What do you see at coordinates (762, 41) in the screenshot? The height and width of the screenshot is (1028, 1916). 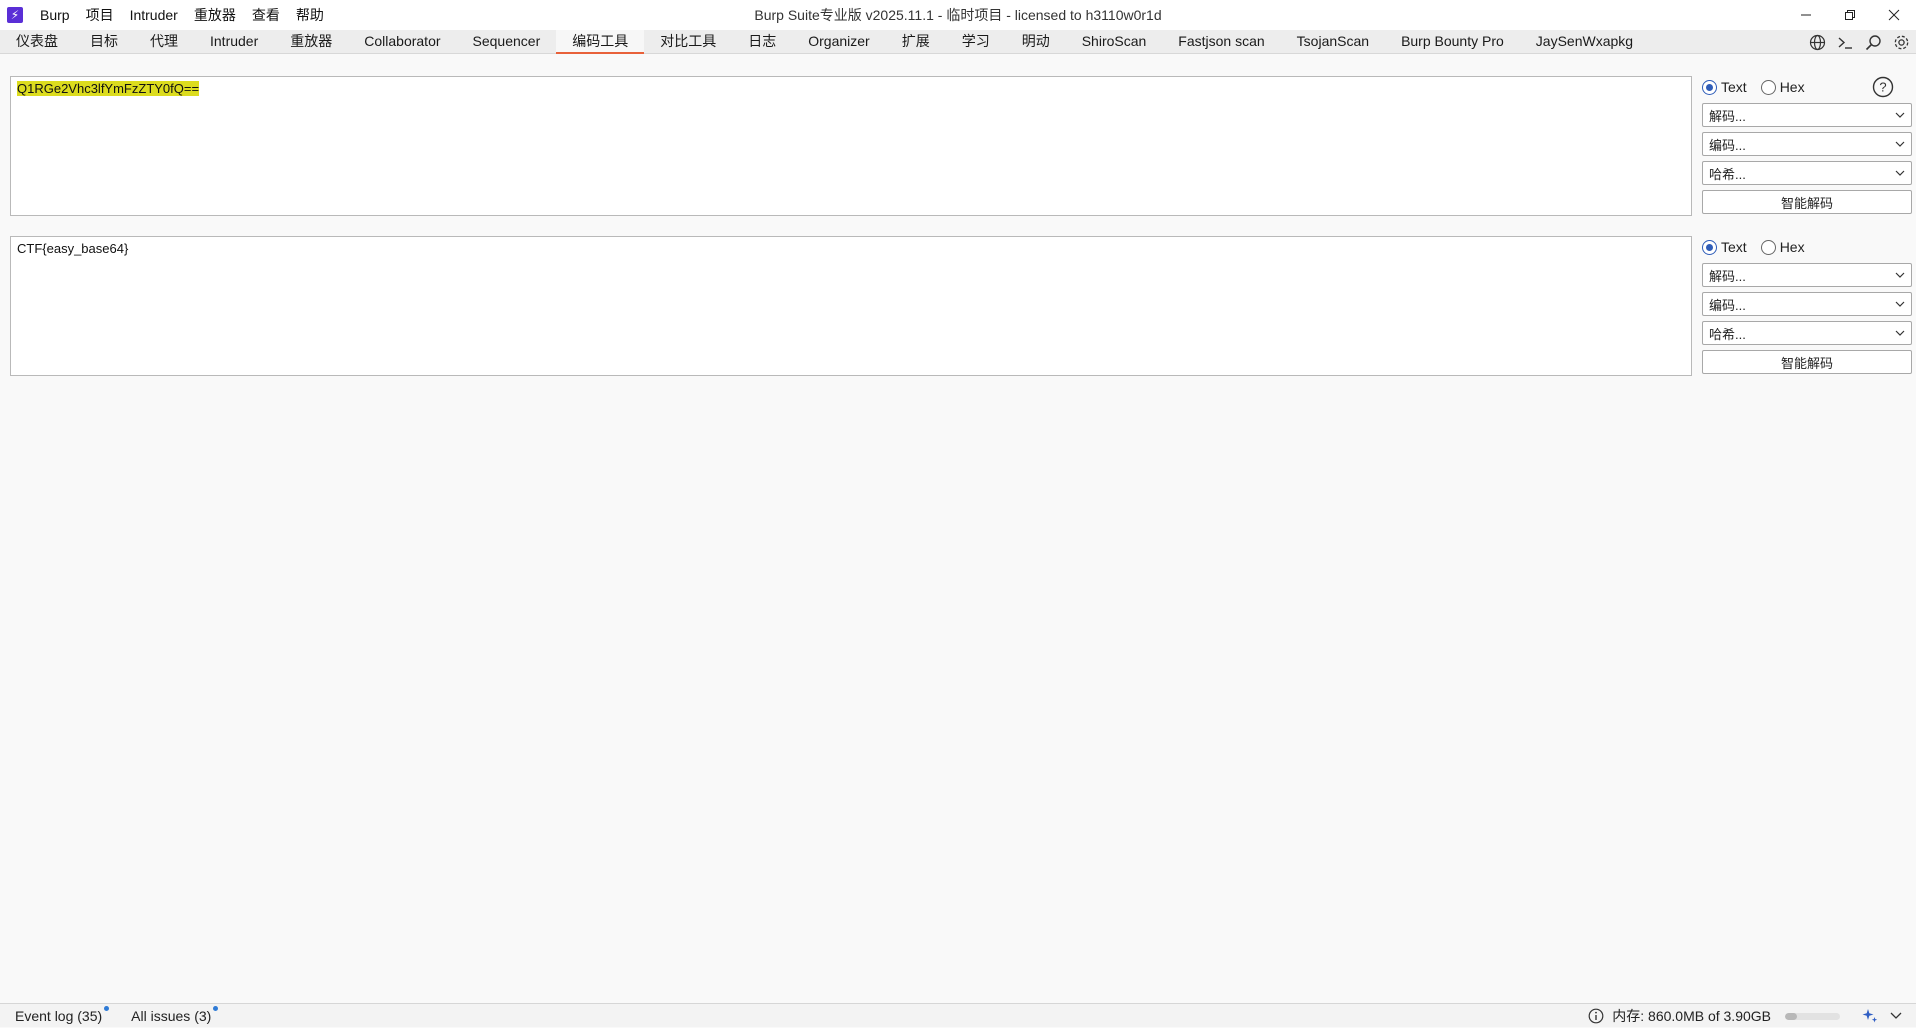 I see `tab-logger: 日志` at bounding box center [762, 41].